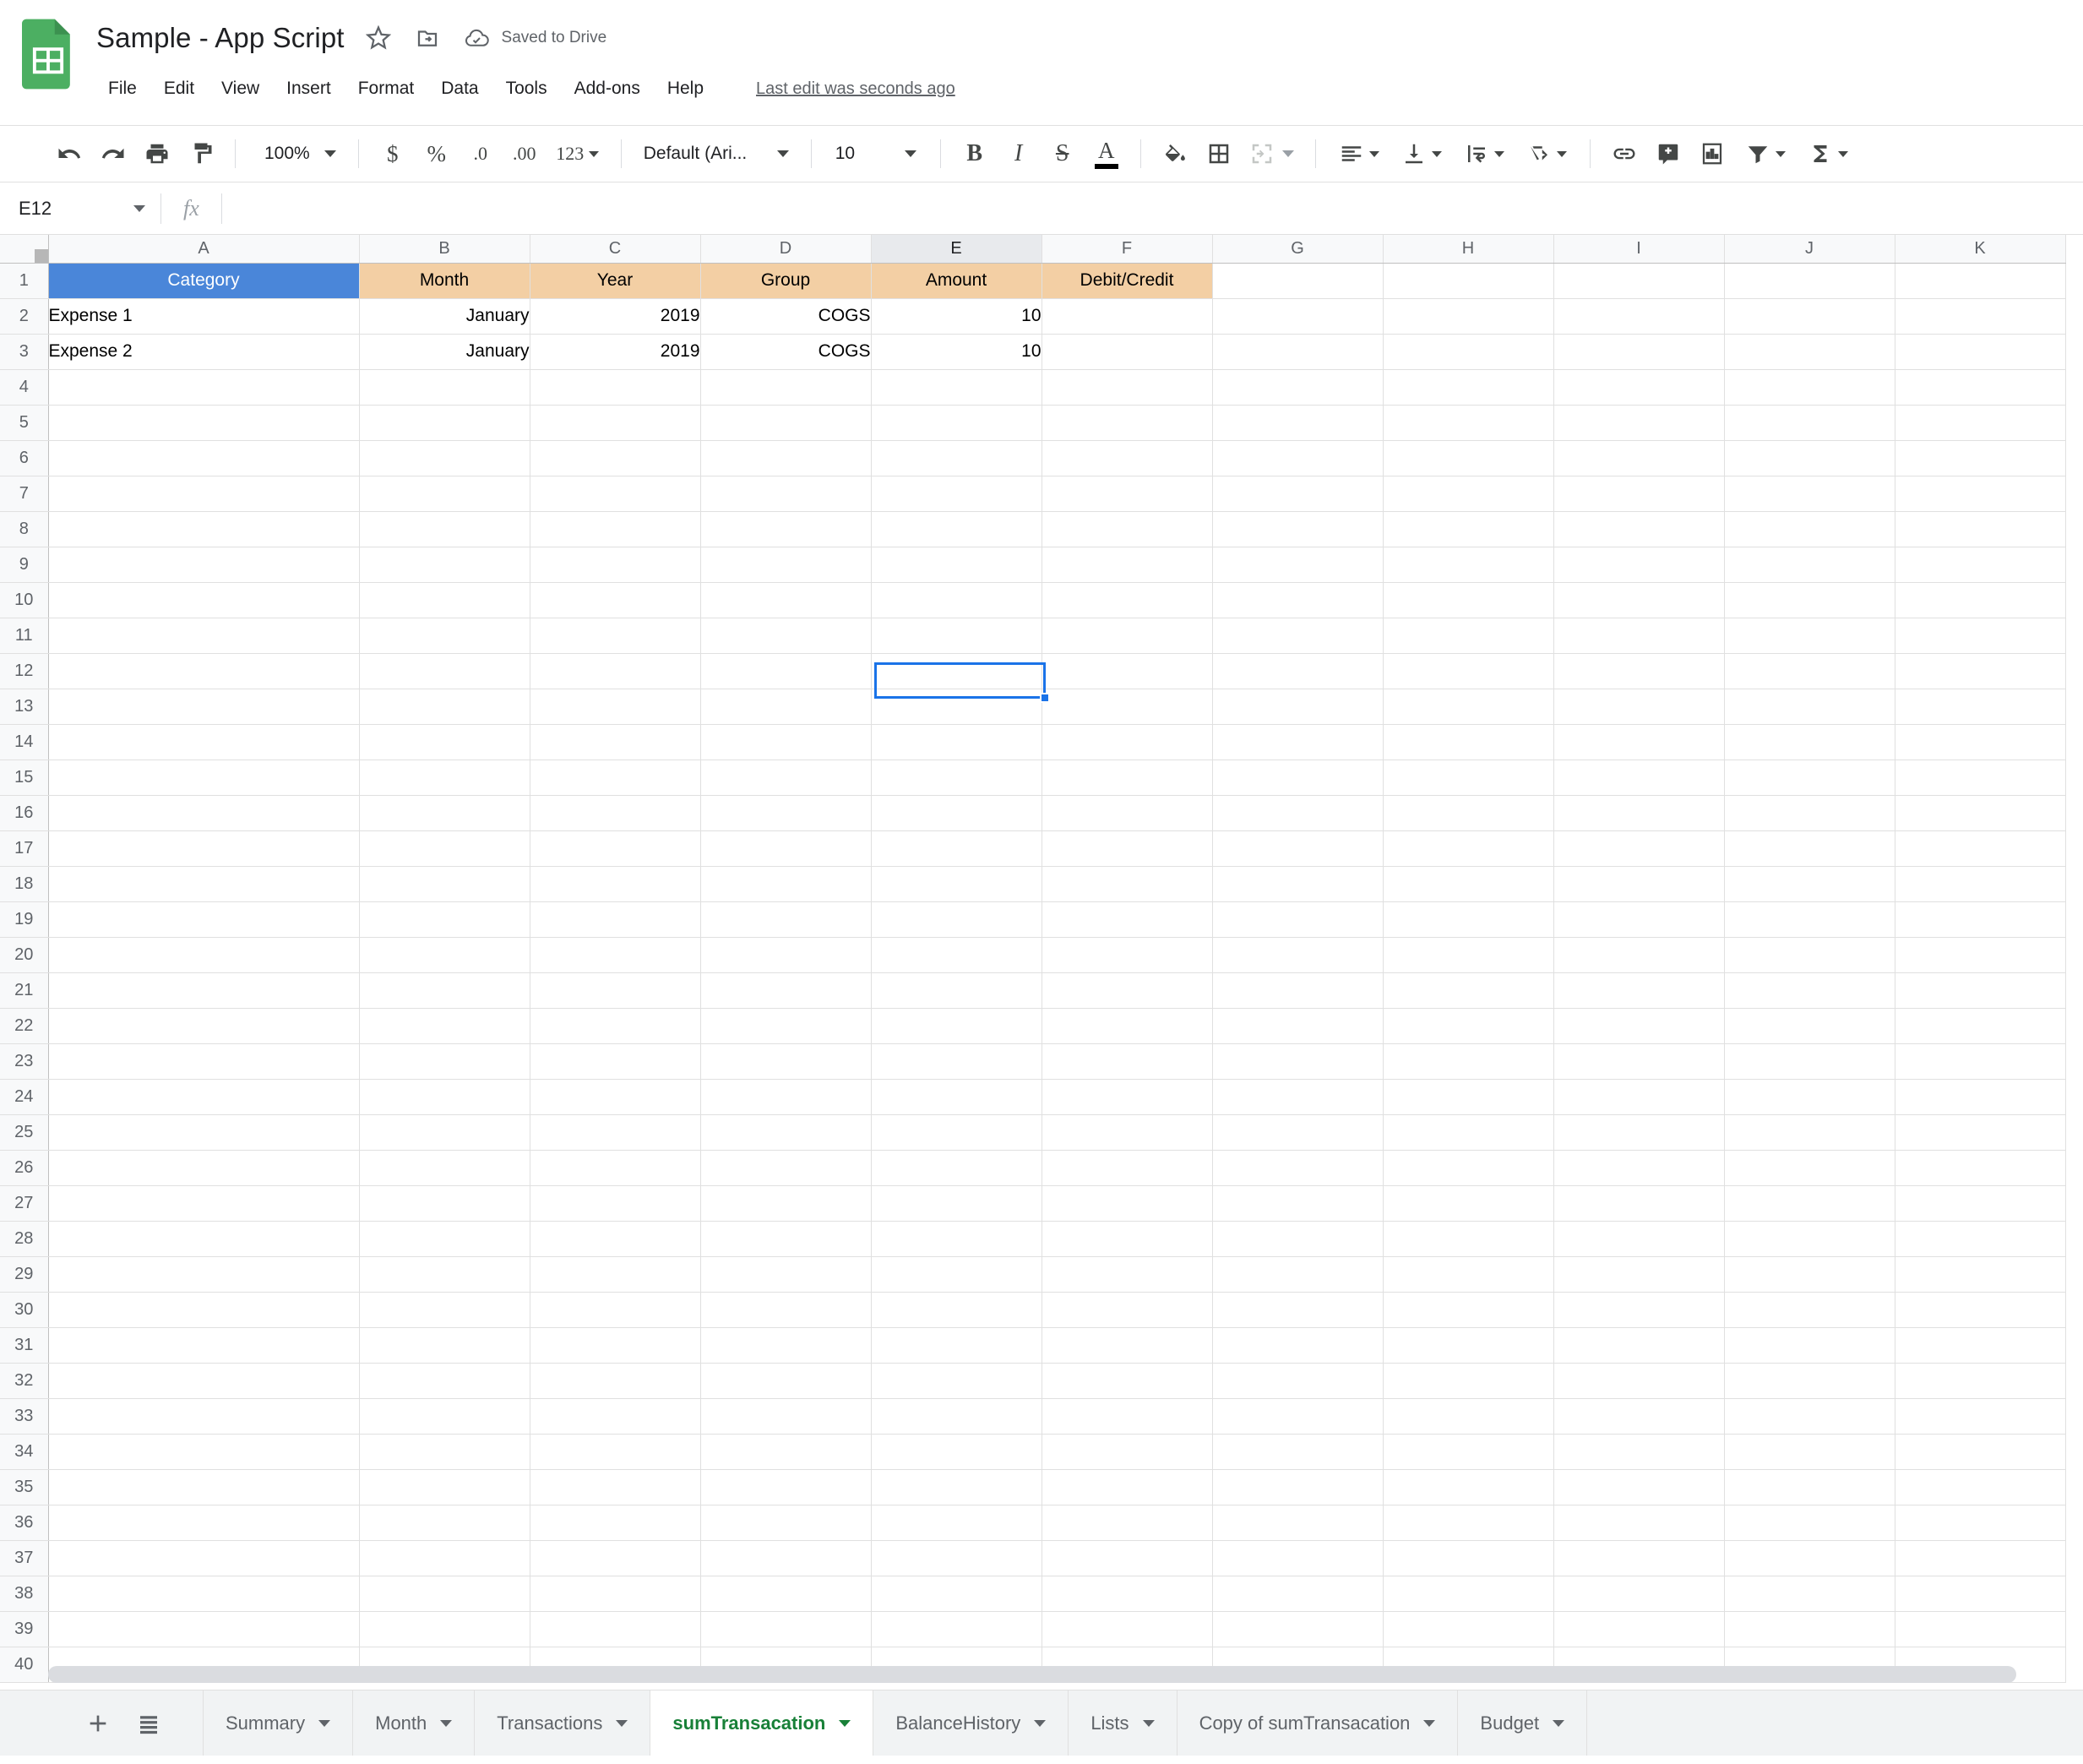 This screenshot has width=2083, height=1764. I want to click on cell-I23, so click(1639, 1061).